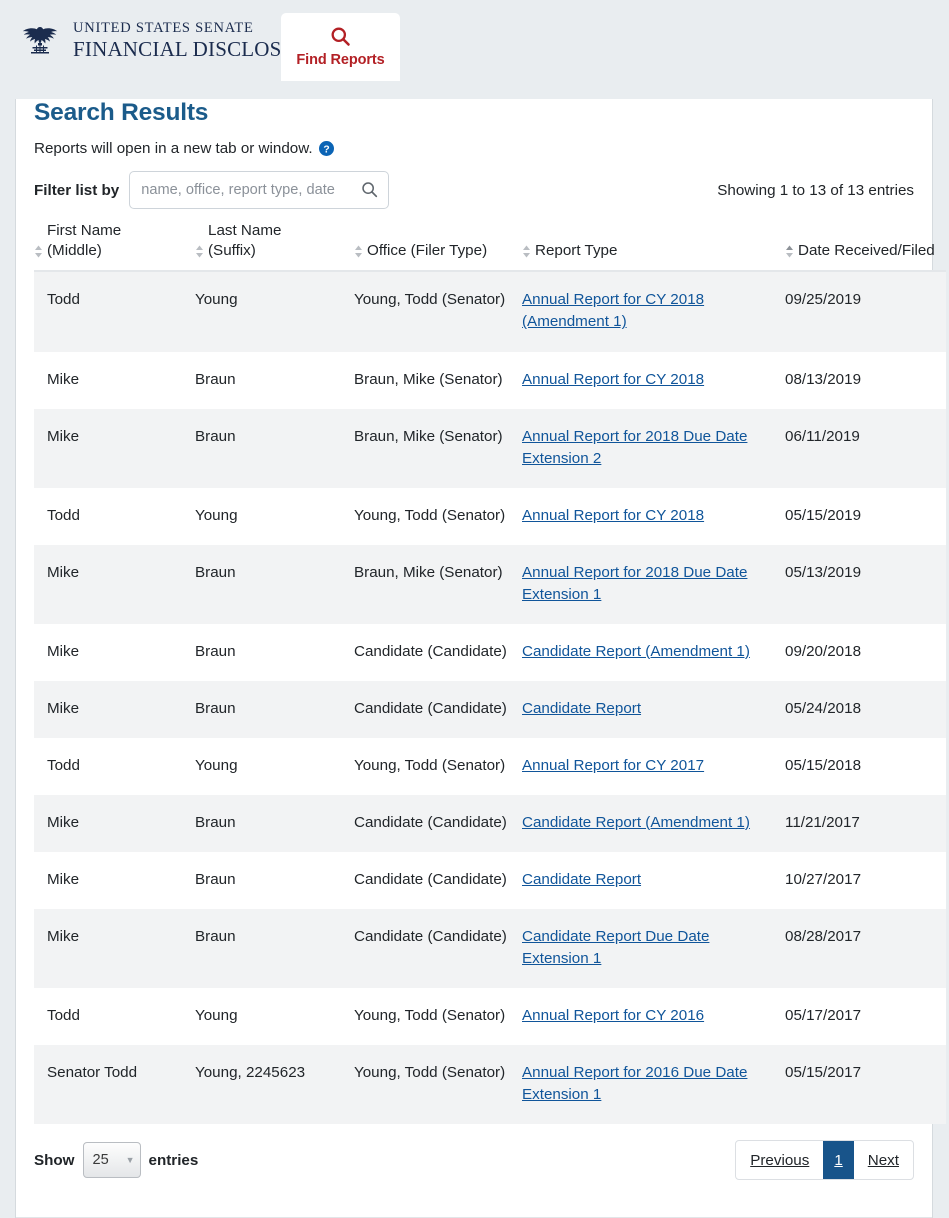 Image resolution: width=949 pixels, height=1218 pixels. What do you see at coordinates (865, 823) in the screenshot?
I see `cell-date-received: 11/21/2017` at bounding box center [865, 823].